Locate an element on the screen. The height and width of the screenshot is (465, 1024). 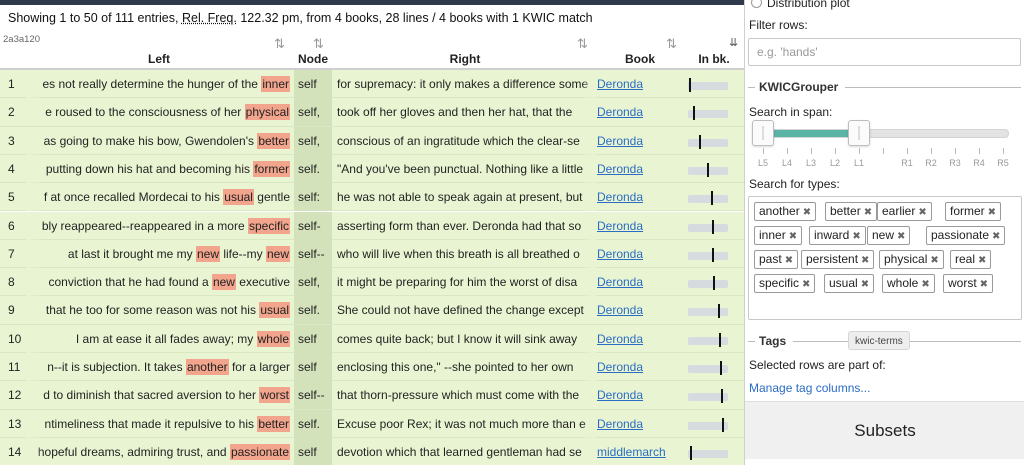
header-right: Right is located at coordinates (465, 59).